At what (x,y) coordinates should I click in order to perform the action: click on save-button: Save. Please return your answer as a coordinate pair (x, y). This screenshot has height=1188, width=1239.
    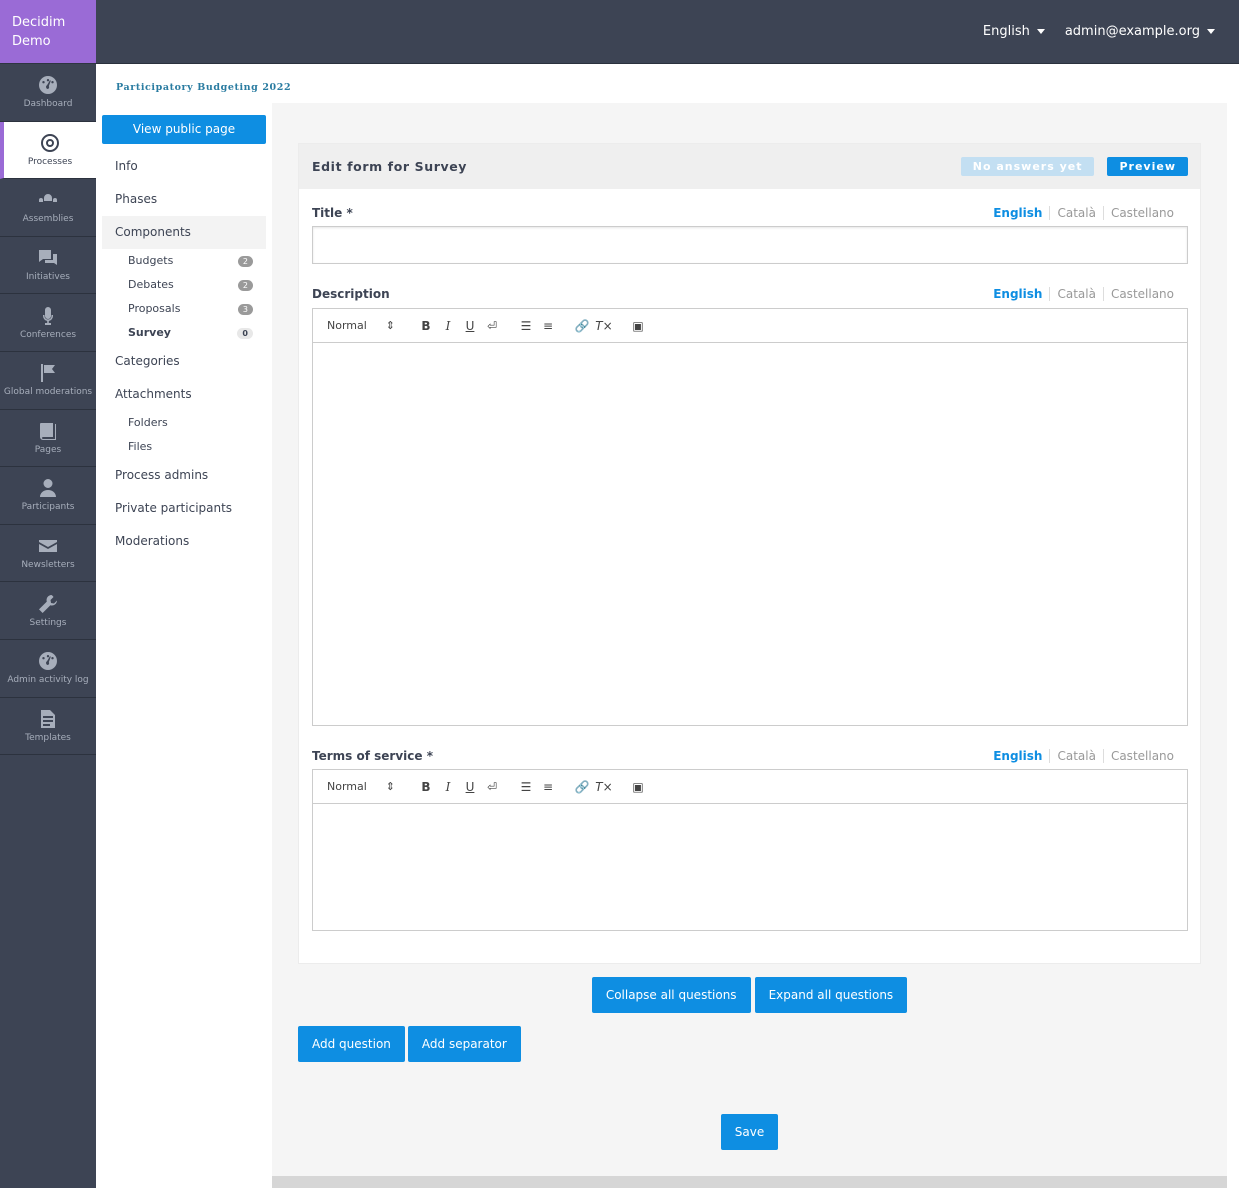
    Looking at the image, I should click on (749, 1132).